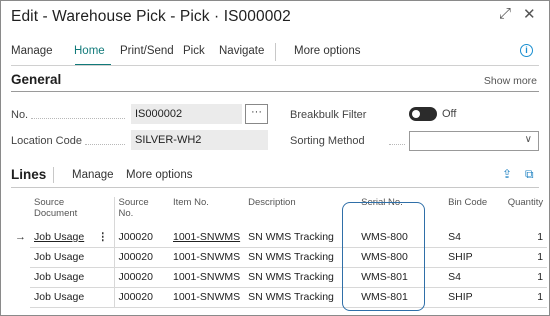  What do you see at coordinates (275, 65) in the screenshot?
I see `action-bar-divider` at bounding box center [275, 65].